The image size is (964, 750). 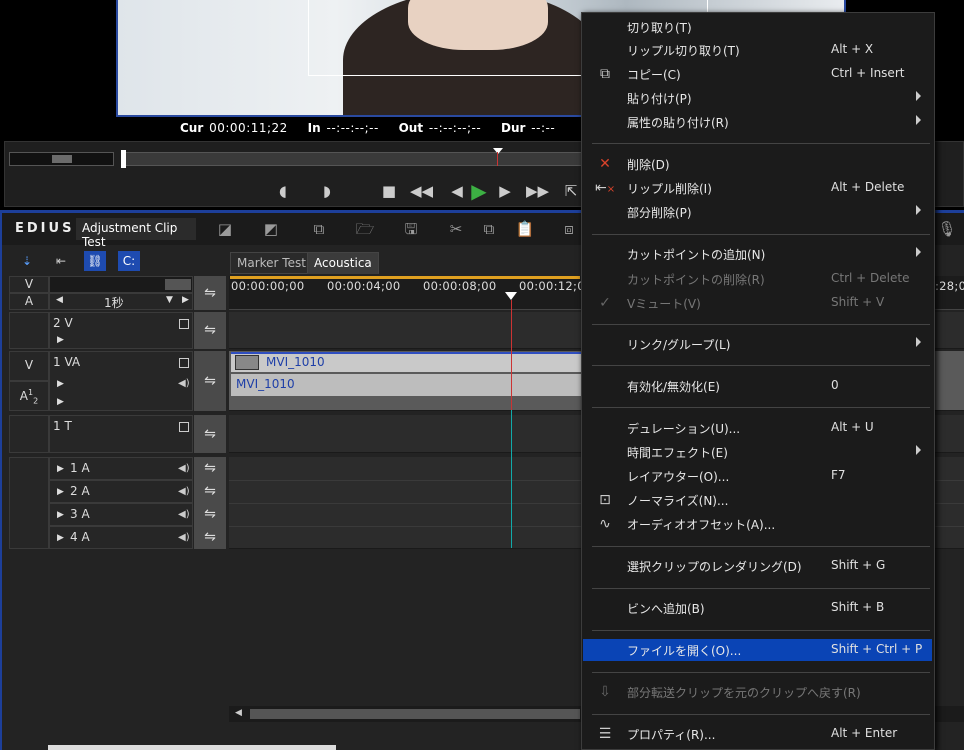 What do you see at coordinates (29, 366) in the screenshot?
I see `track-patch-1va-v: V` at bounding box center [29, 366].